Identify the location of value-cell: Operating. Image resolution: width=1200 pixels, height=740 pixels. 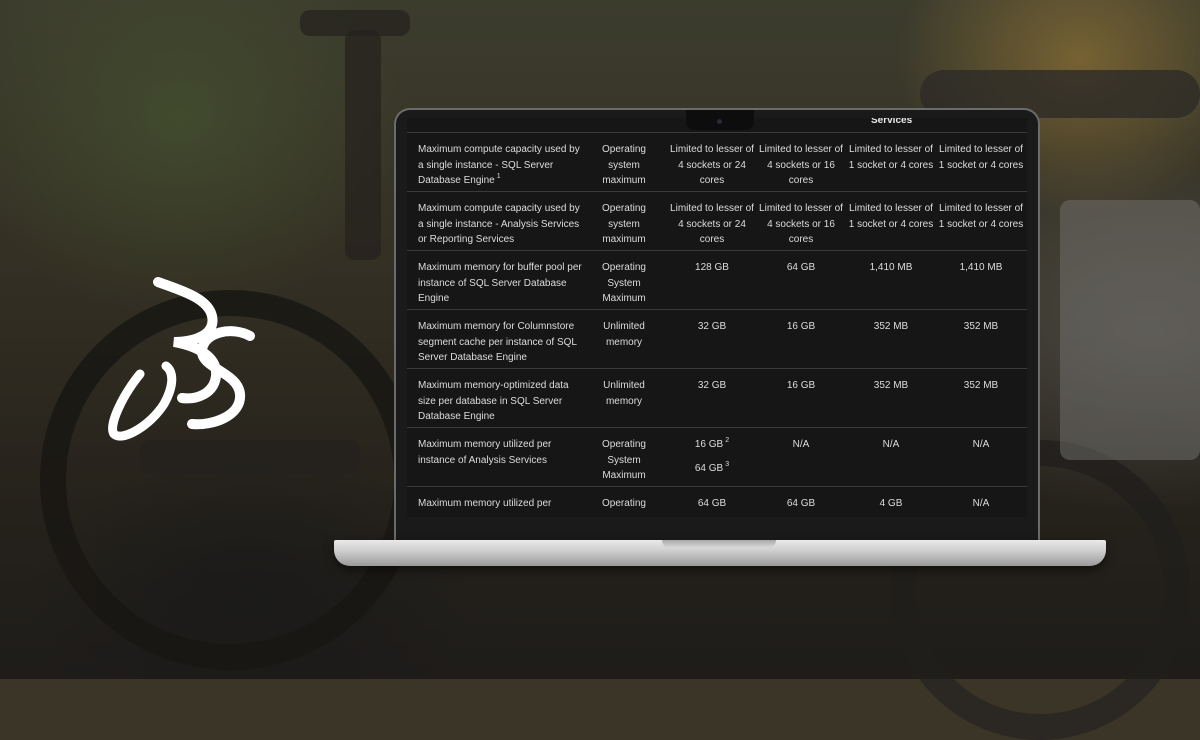
(624, 503).